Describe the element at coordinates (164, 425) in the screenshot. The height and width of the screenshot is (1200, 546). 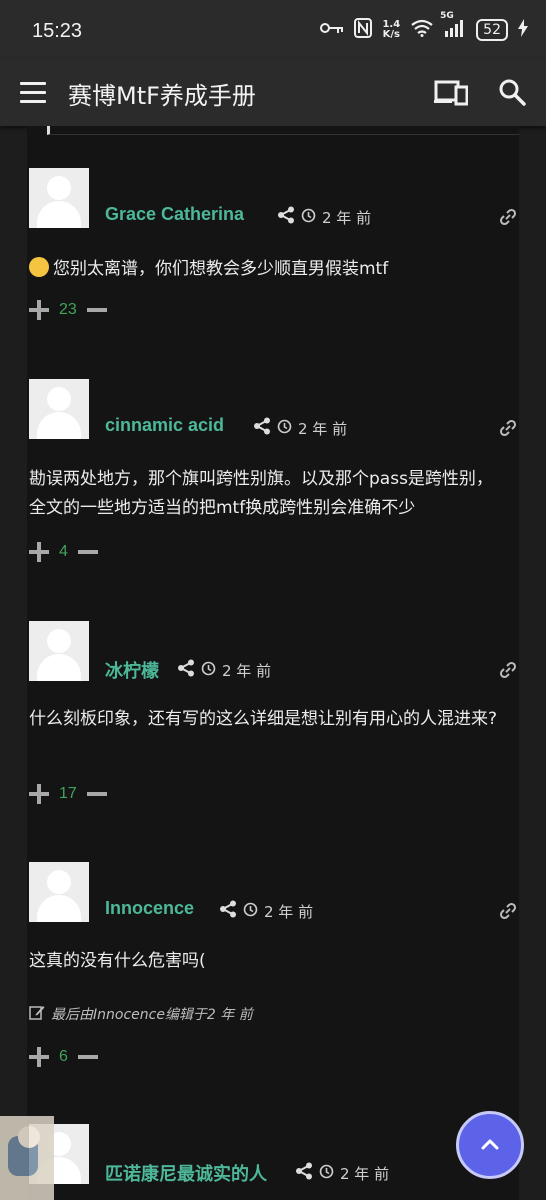
I see `username: cinnamic acid` at that location.